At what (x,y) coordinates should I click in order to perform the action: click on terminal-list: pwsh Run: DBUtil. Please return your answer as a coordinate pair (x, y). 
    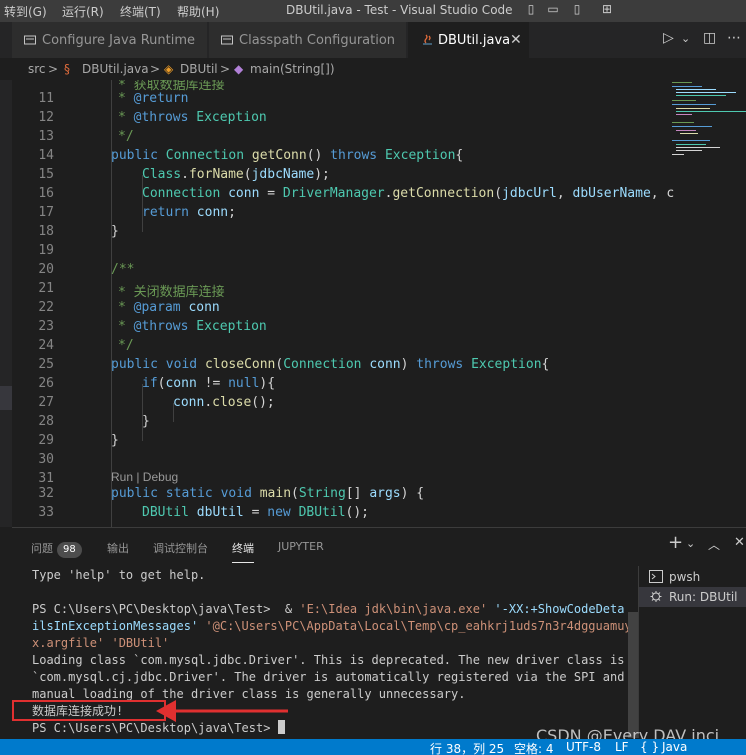
    Looking at the image, I should click on (692, 652).